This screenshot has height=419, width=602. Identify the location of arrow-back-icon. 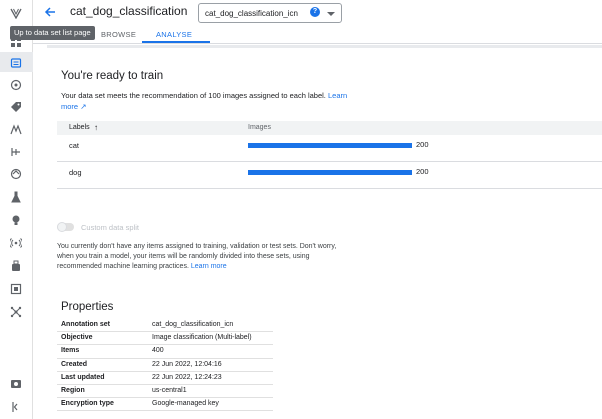
(49, 12).